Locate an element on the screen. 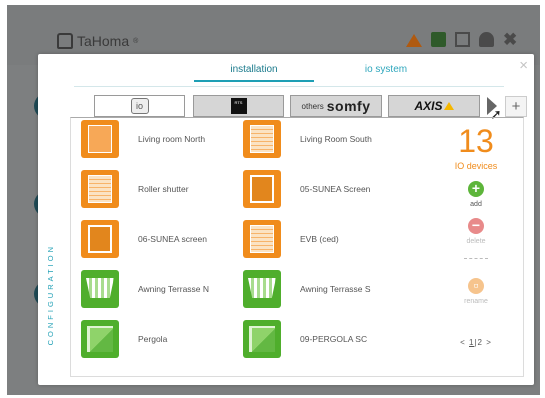  divider is located at coordinates (476, 258).